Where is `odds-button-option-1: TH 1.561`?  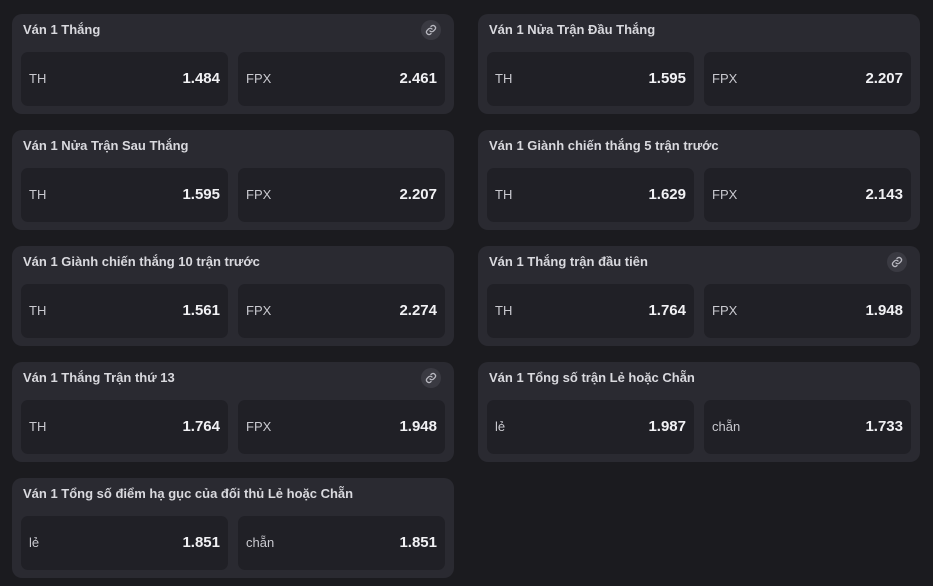
odds-button-option-1: TH 1.561 is located at coordinates (124, 311).